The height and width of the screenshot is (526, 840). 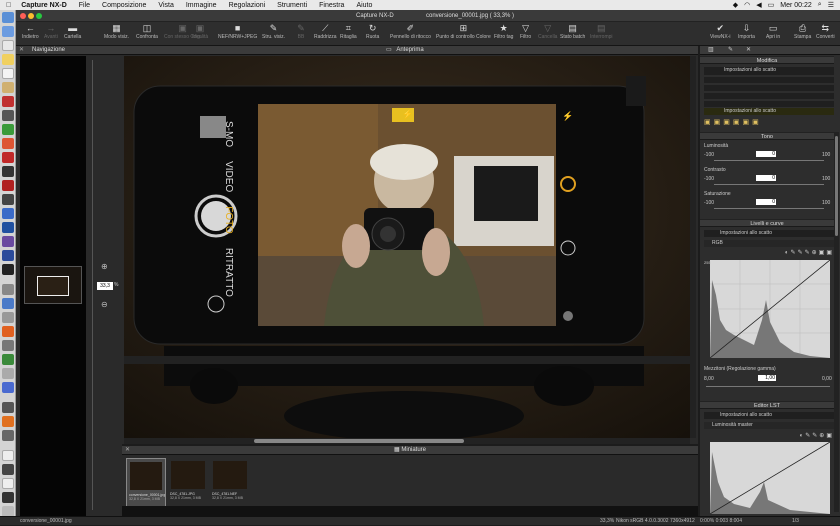 I want to click on adjust-scrollbar, so click(x=836, y=322).